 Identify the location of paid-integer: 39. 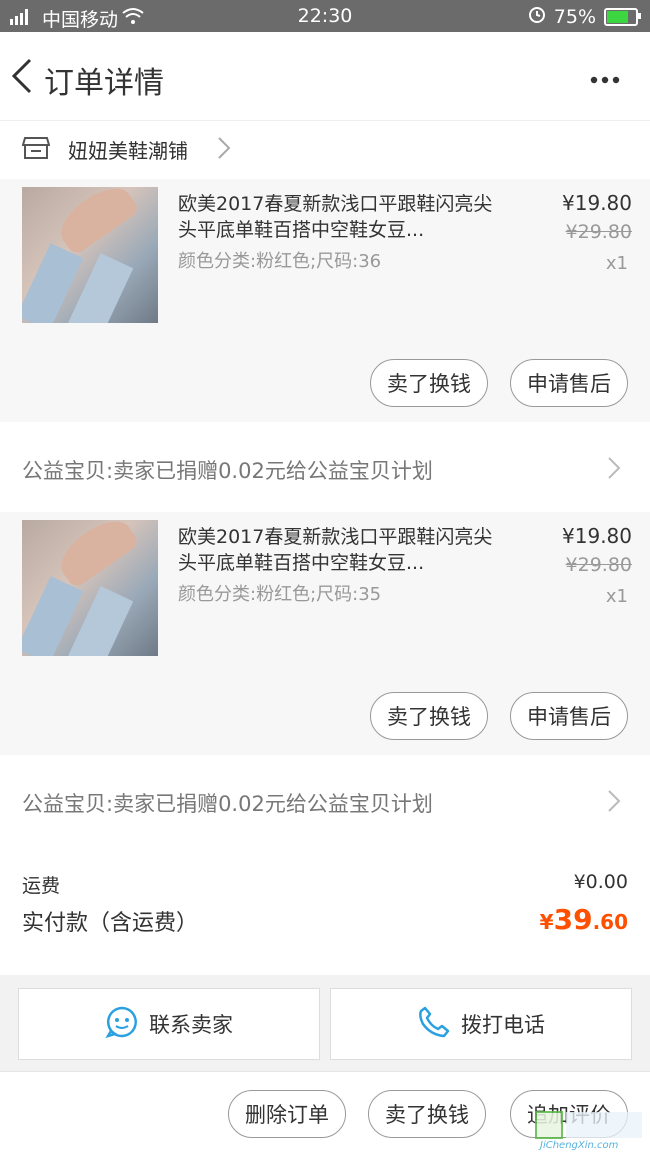
(573, 919).